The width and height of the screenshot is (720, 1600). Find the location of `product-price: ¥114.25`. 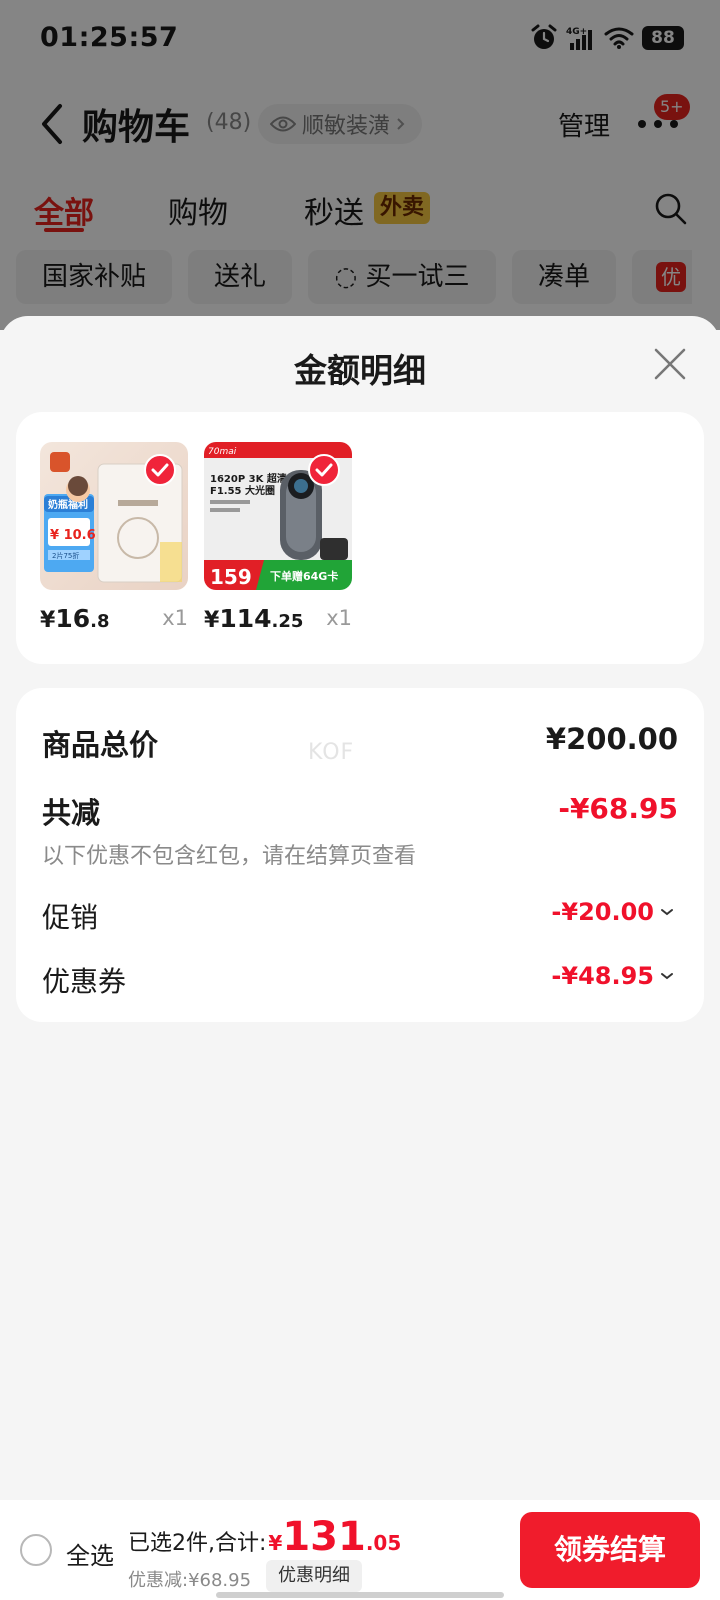

product-price: ¥114.25 is located at coordinates (253, 618).